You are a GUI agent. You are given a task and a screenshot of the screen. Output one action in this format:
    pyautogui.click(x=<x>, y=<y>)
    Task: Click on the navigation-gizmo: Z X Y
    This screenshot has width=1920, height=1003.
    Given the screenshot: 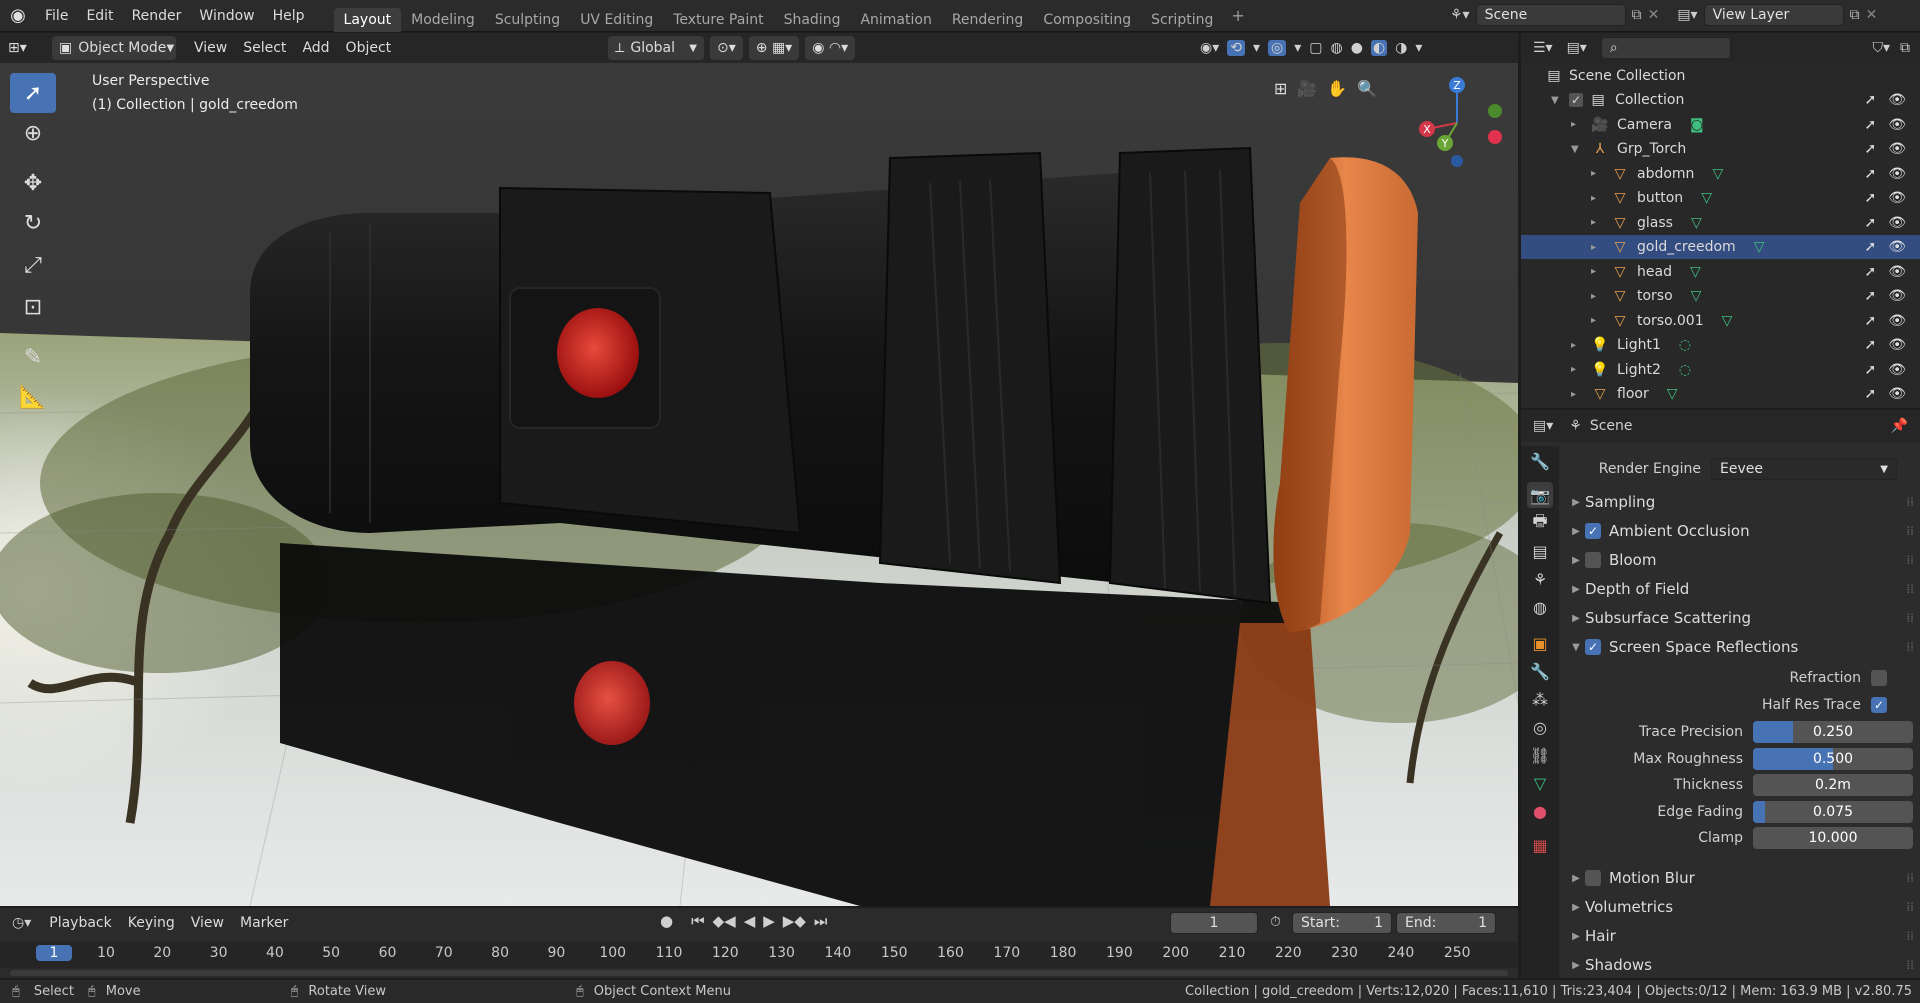 What is the action you would take?
    pyautogui.click(x=1460, y=128)
    